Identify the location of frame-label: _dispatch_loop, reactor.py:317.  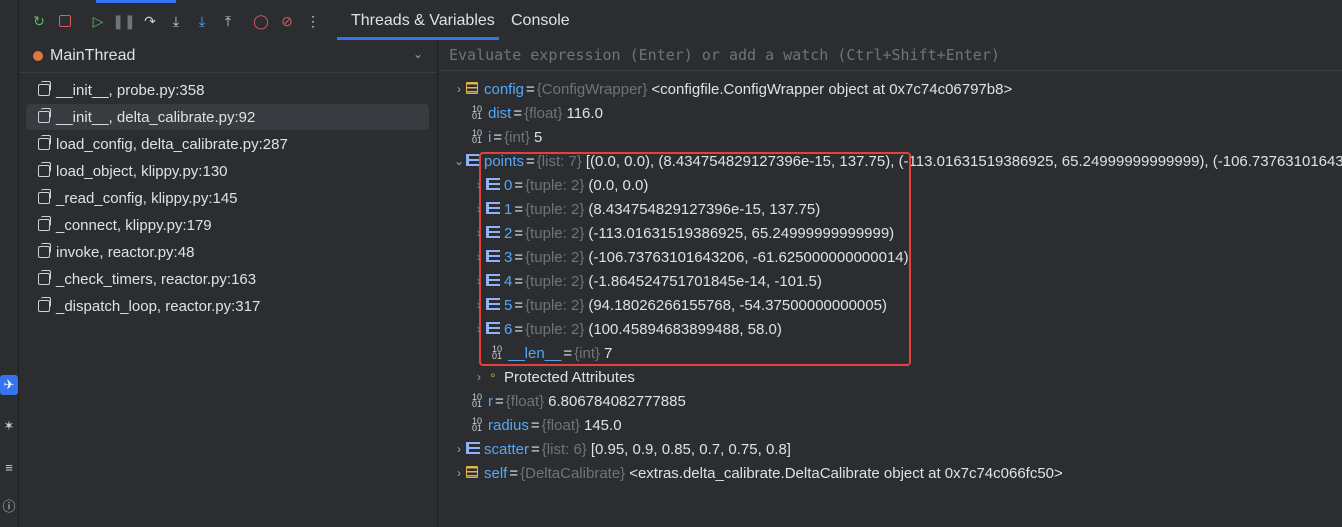
(158, 306).